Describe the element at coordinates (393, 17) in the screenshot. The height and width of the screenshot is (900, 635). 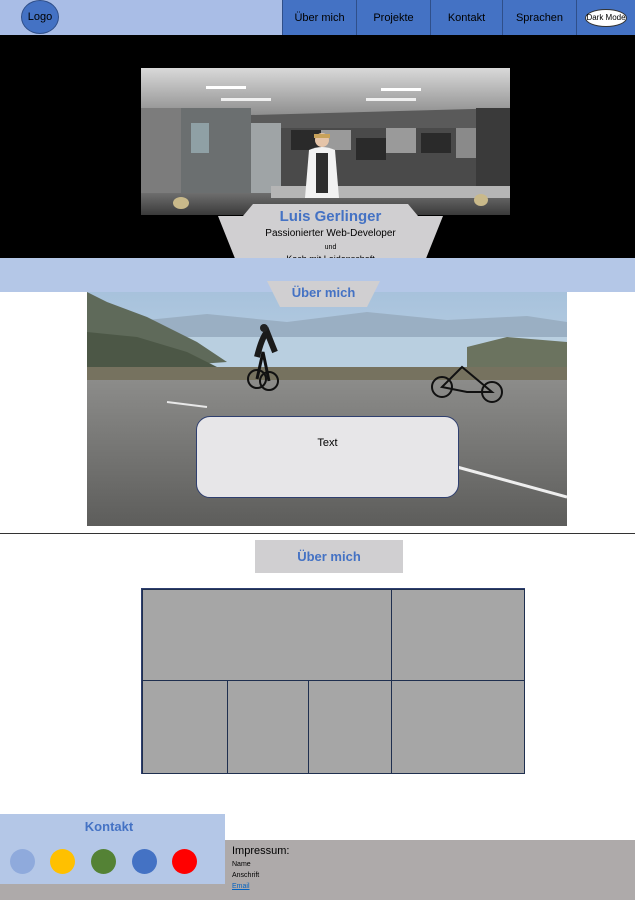
I see `nav-item-projekte: Projekte` at that location.